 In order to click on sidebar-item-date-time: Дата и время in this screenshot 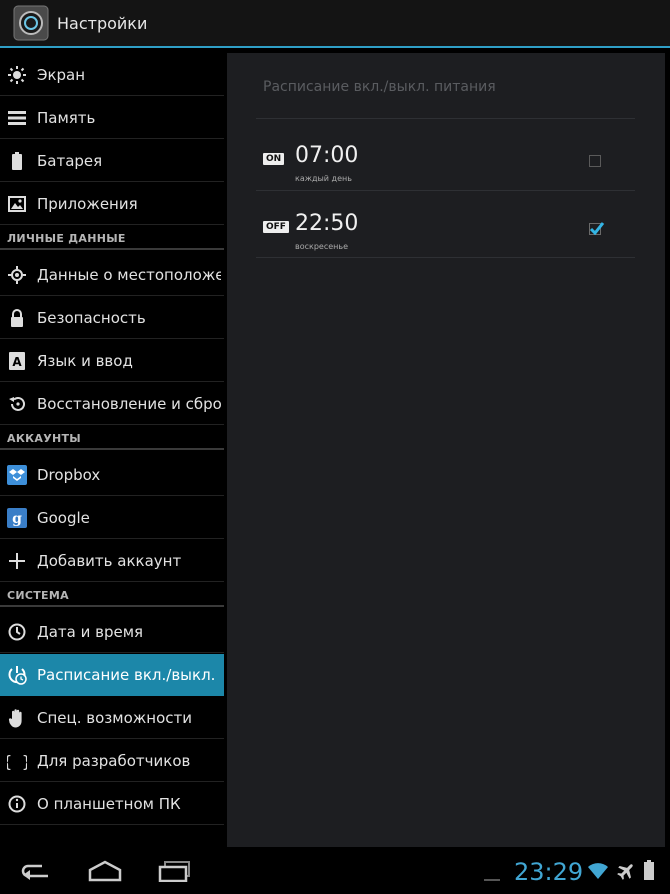, I will do `click(112, 632)`.